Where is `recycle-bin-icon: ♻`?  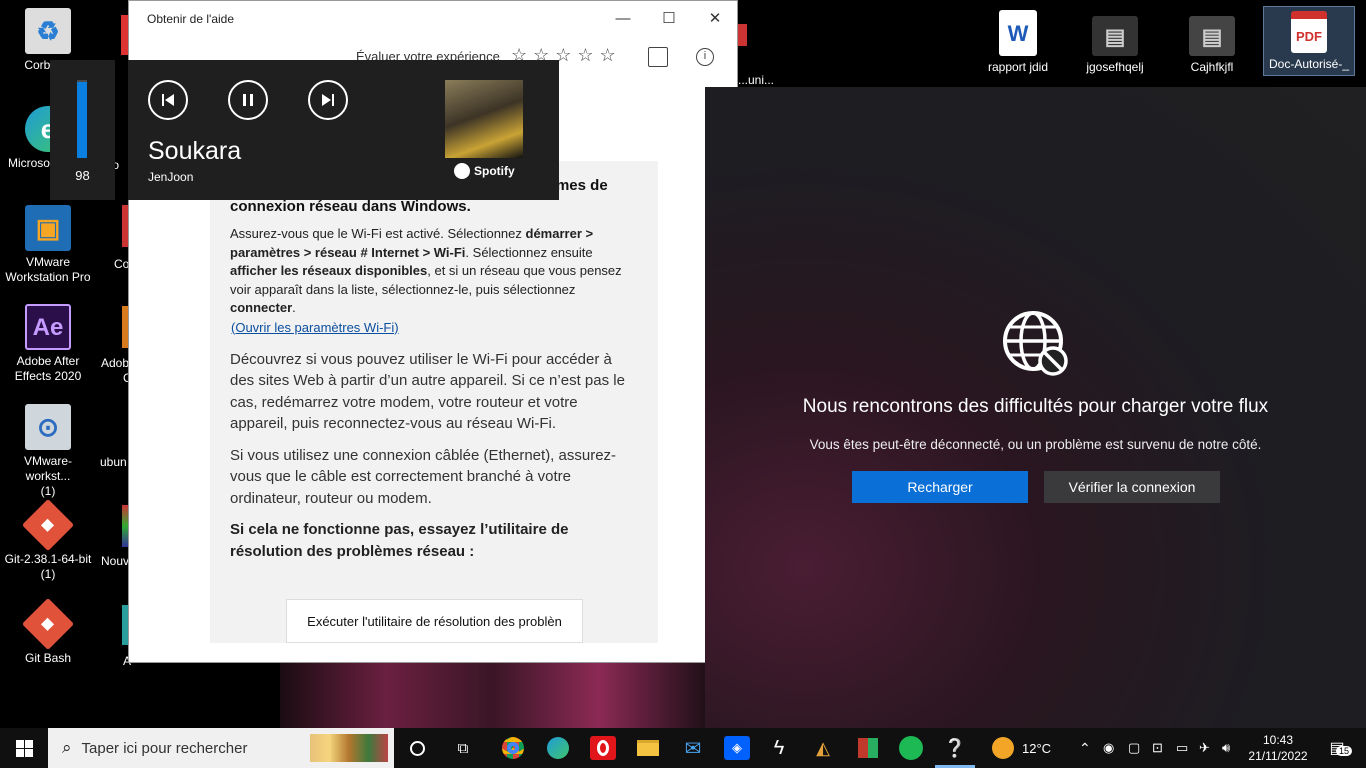
recycle-bin-icon: ♻ is located at coordinates (48, 31).